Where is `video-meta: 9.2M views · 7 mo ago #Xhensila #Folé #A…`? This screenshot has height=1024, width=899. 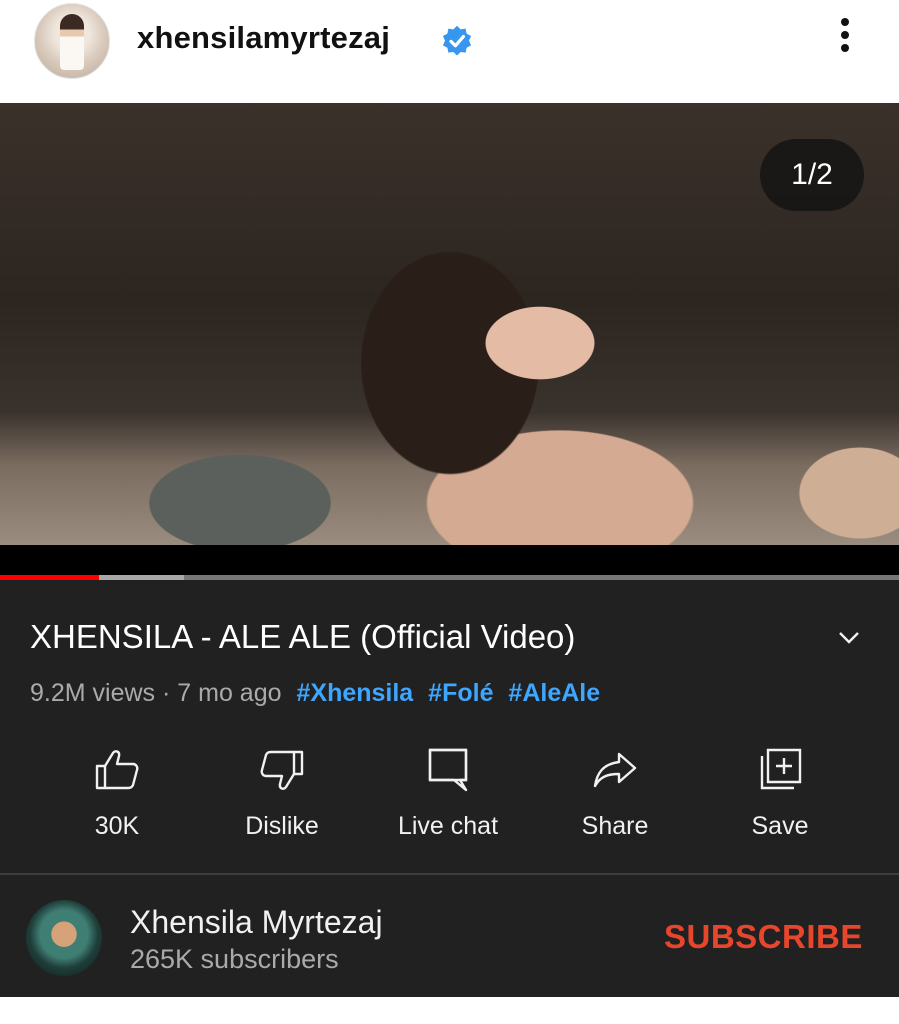 video-meta: 9.2M views · 7 mo ago #Xhensila #Folé #A… is located at coordinates (315, 693).